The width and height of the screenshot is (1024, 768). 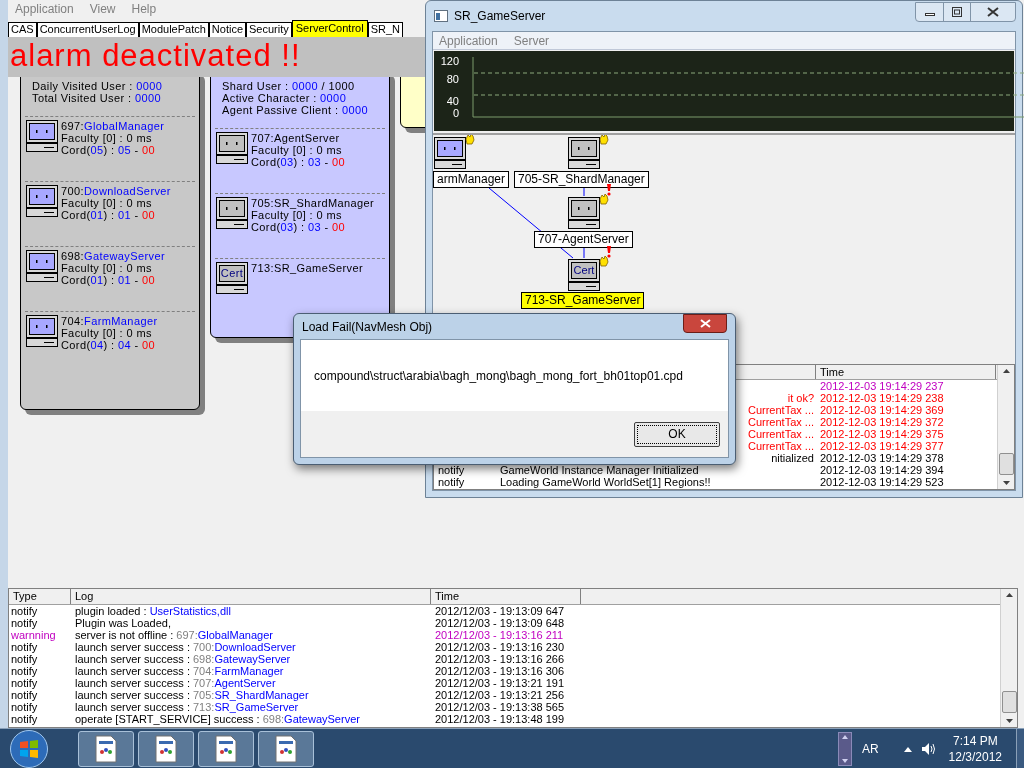 What do you see at coordinates (102, 9) in the screenshot?
I see `menu-item: View` at bounding box center [102, 9].